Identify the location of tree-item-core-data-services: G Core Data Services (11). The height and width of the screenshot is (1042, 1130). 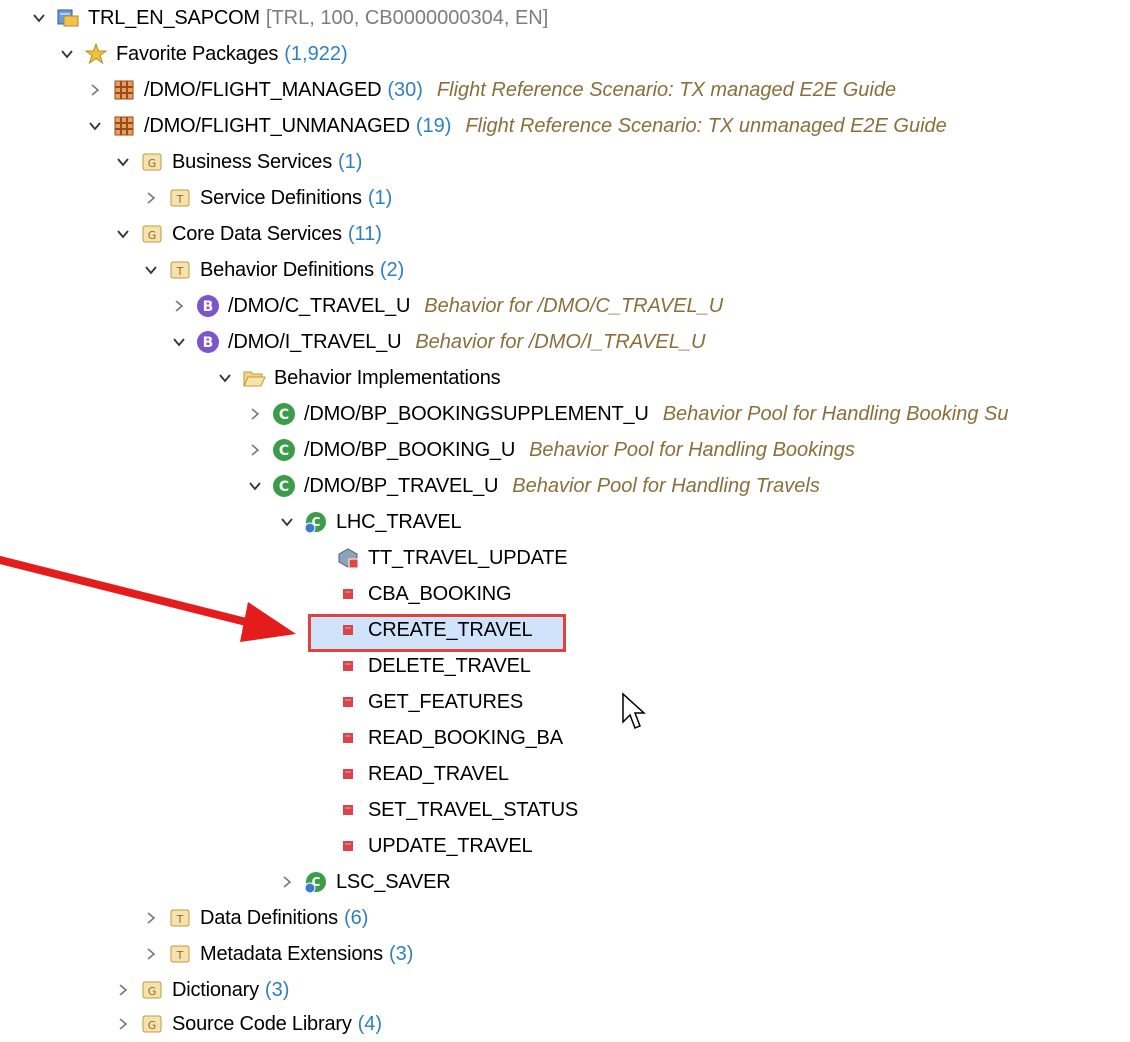
(247, 234).